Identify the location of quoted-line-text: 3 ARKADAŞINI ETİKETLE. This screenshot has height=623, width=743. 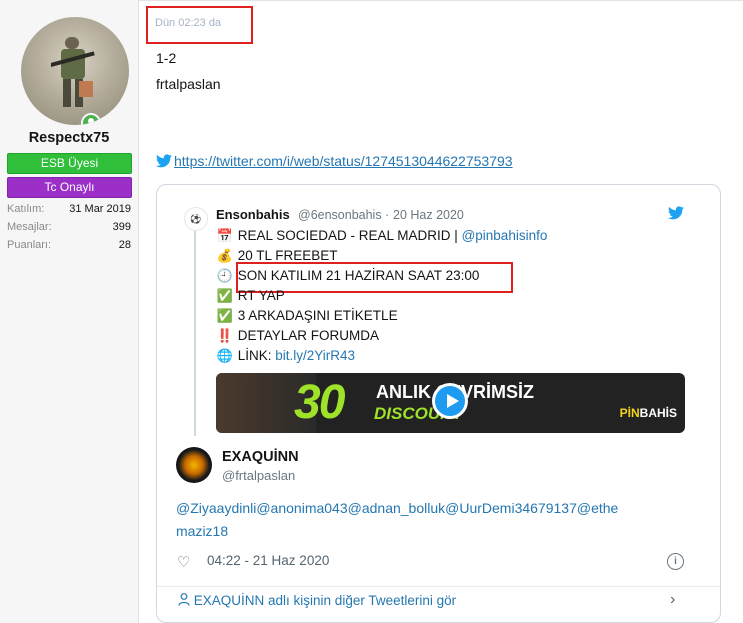
(317, 315).